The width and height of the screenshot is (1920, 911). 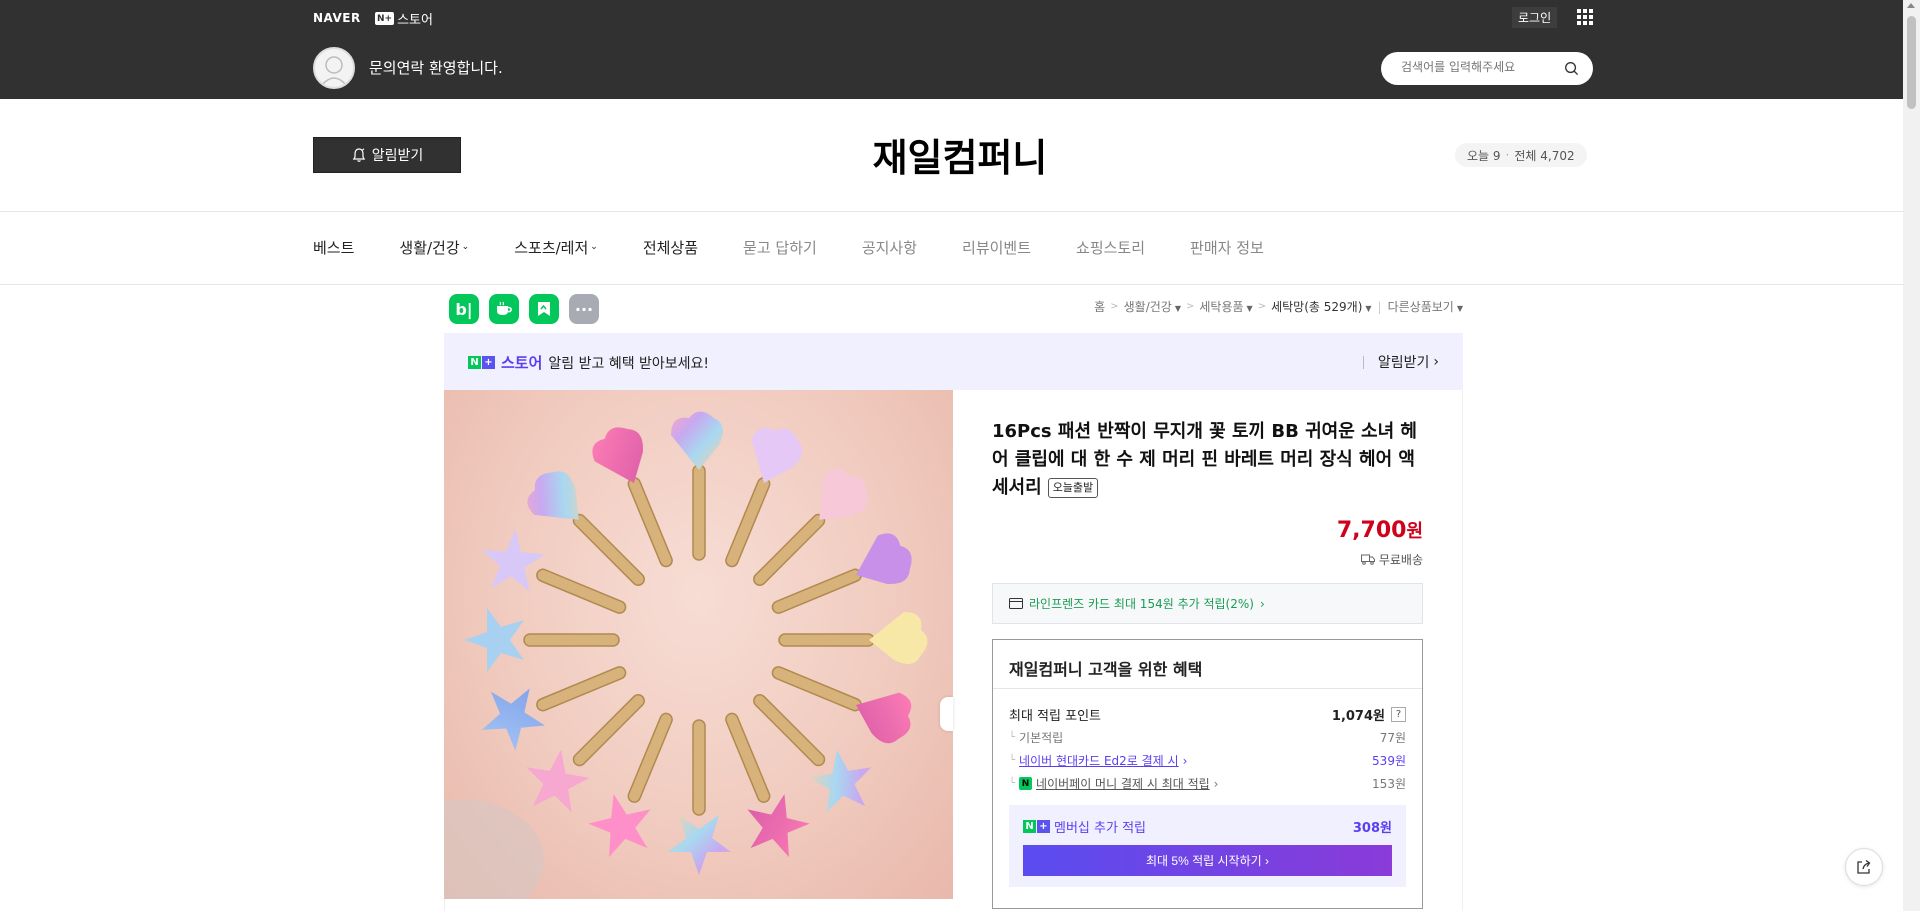 What do you see at coordinates (996, 247) in the screenshot?
I see `nav-item-review-event: 리뷰이벤트` at bounding box center [996, 247].